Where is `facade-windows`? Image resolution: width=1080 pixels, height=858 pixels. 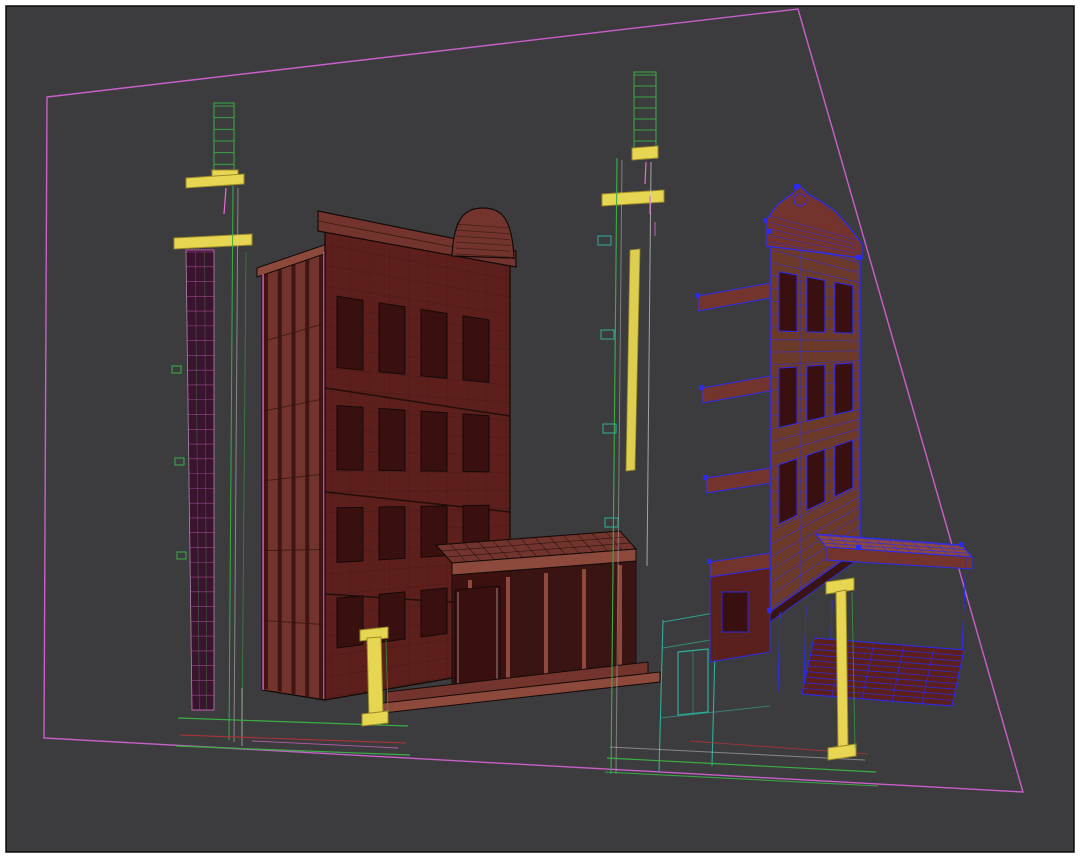 facade-windows is located at coordinates (816, 398).